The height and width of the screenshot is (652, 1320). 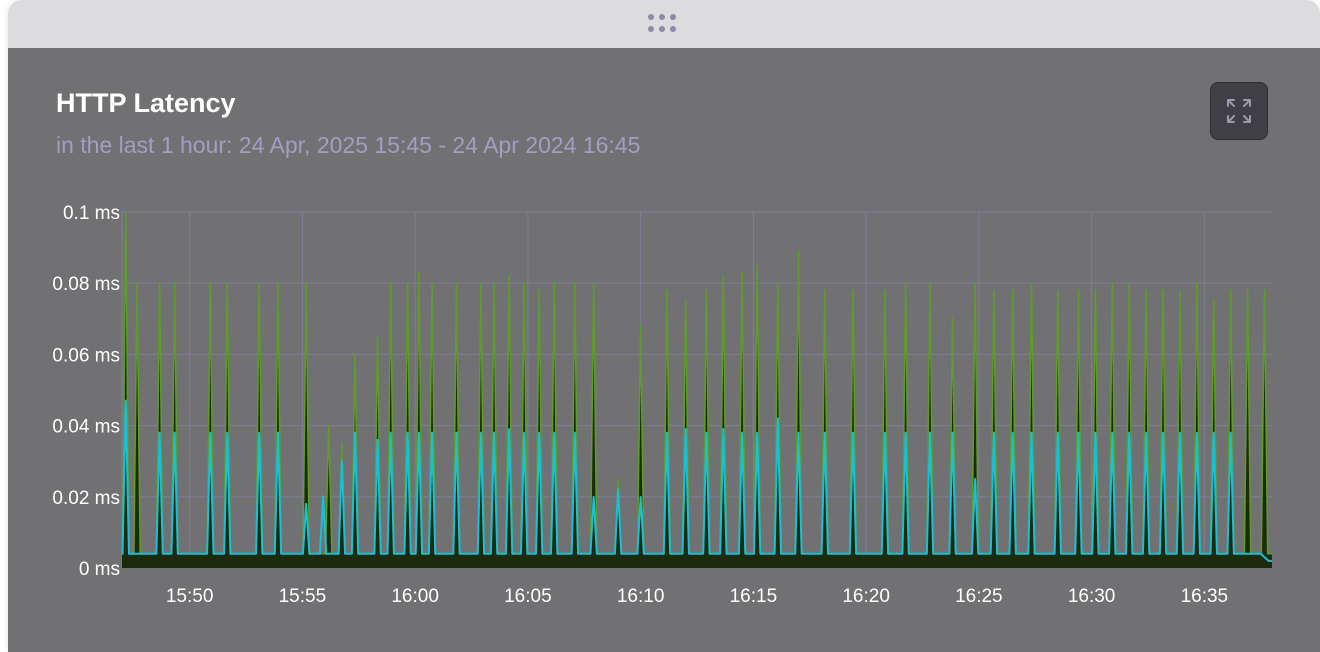 What do you see at coordinates (1092, 596) in the screenshot?
I see `x-tick-label: 16:30` at bounding box center [1092, 596].